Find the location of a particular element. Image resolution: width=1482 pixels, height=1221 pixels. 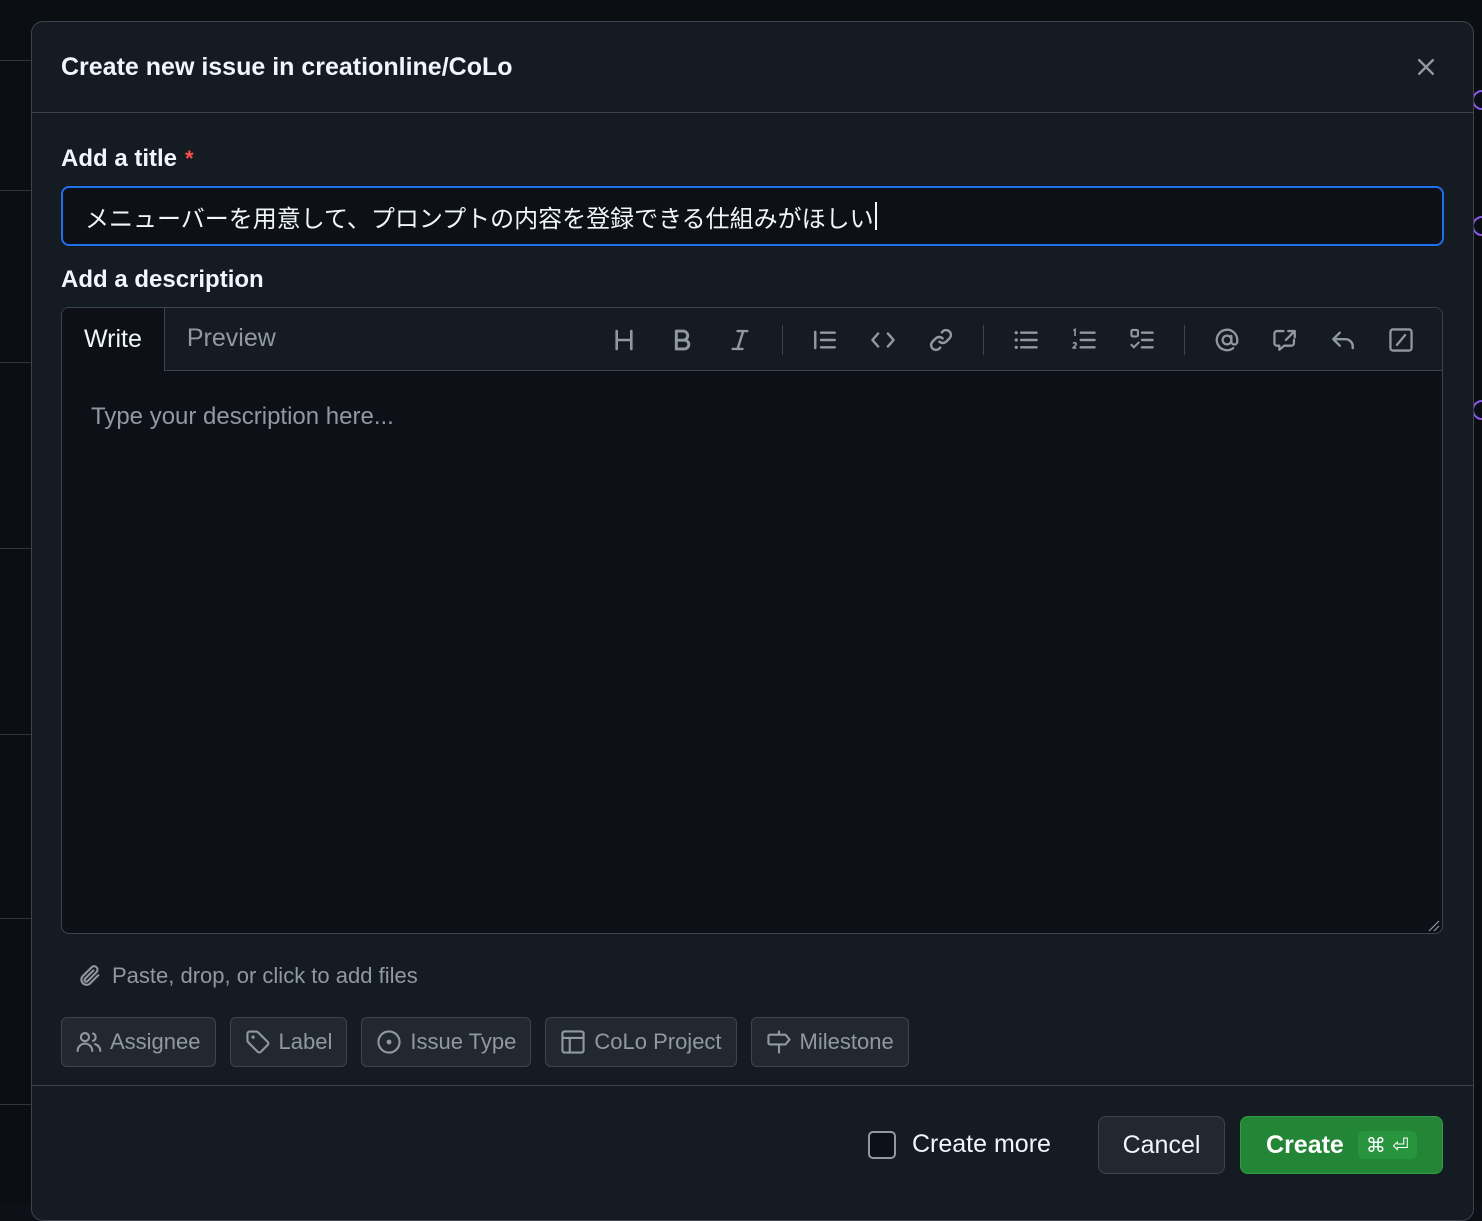

mention-icon is located at coordinates (1227, 340).